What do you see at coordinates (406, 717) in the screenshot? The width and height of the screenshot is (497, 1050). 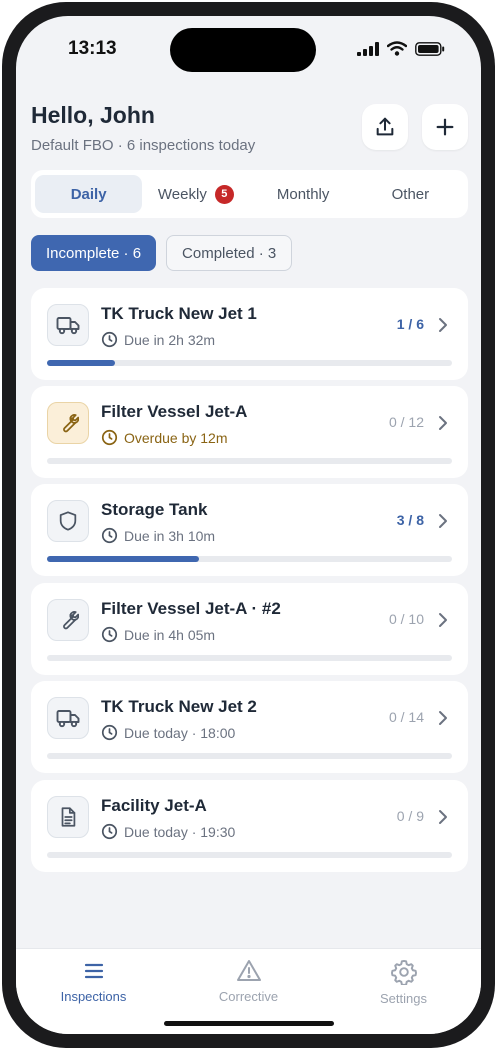 I see `inspection-count: 0 / 14` at bounding box center [406, 717].